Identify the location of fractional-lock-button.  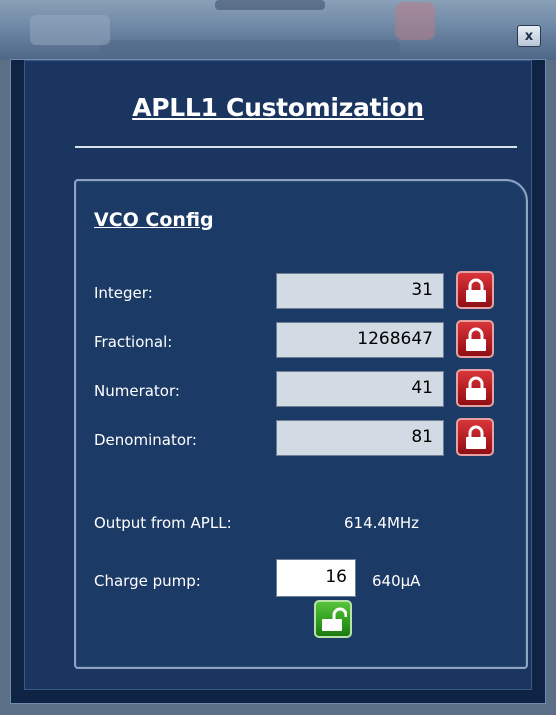
(475, 339).